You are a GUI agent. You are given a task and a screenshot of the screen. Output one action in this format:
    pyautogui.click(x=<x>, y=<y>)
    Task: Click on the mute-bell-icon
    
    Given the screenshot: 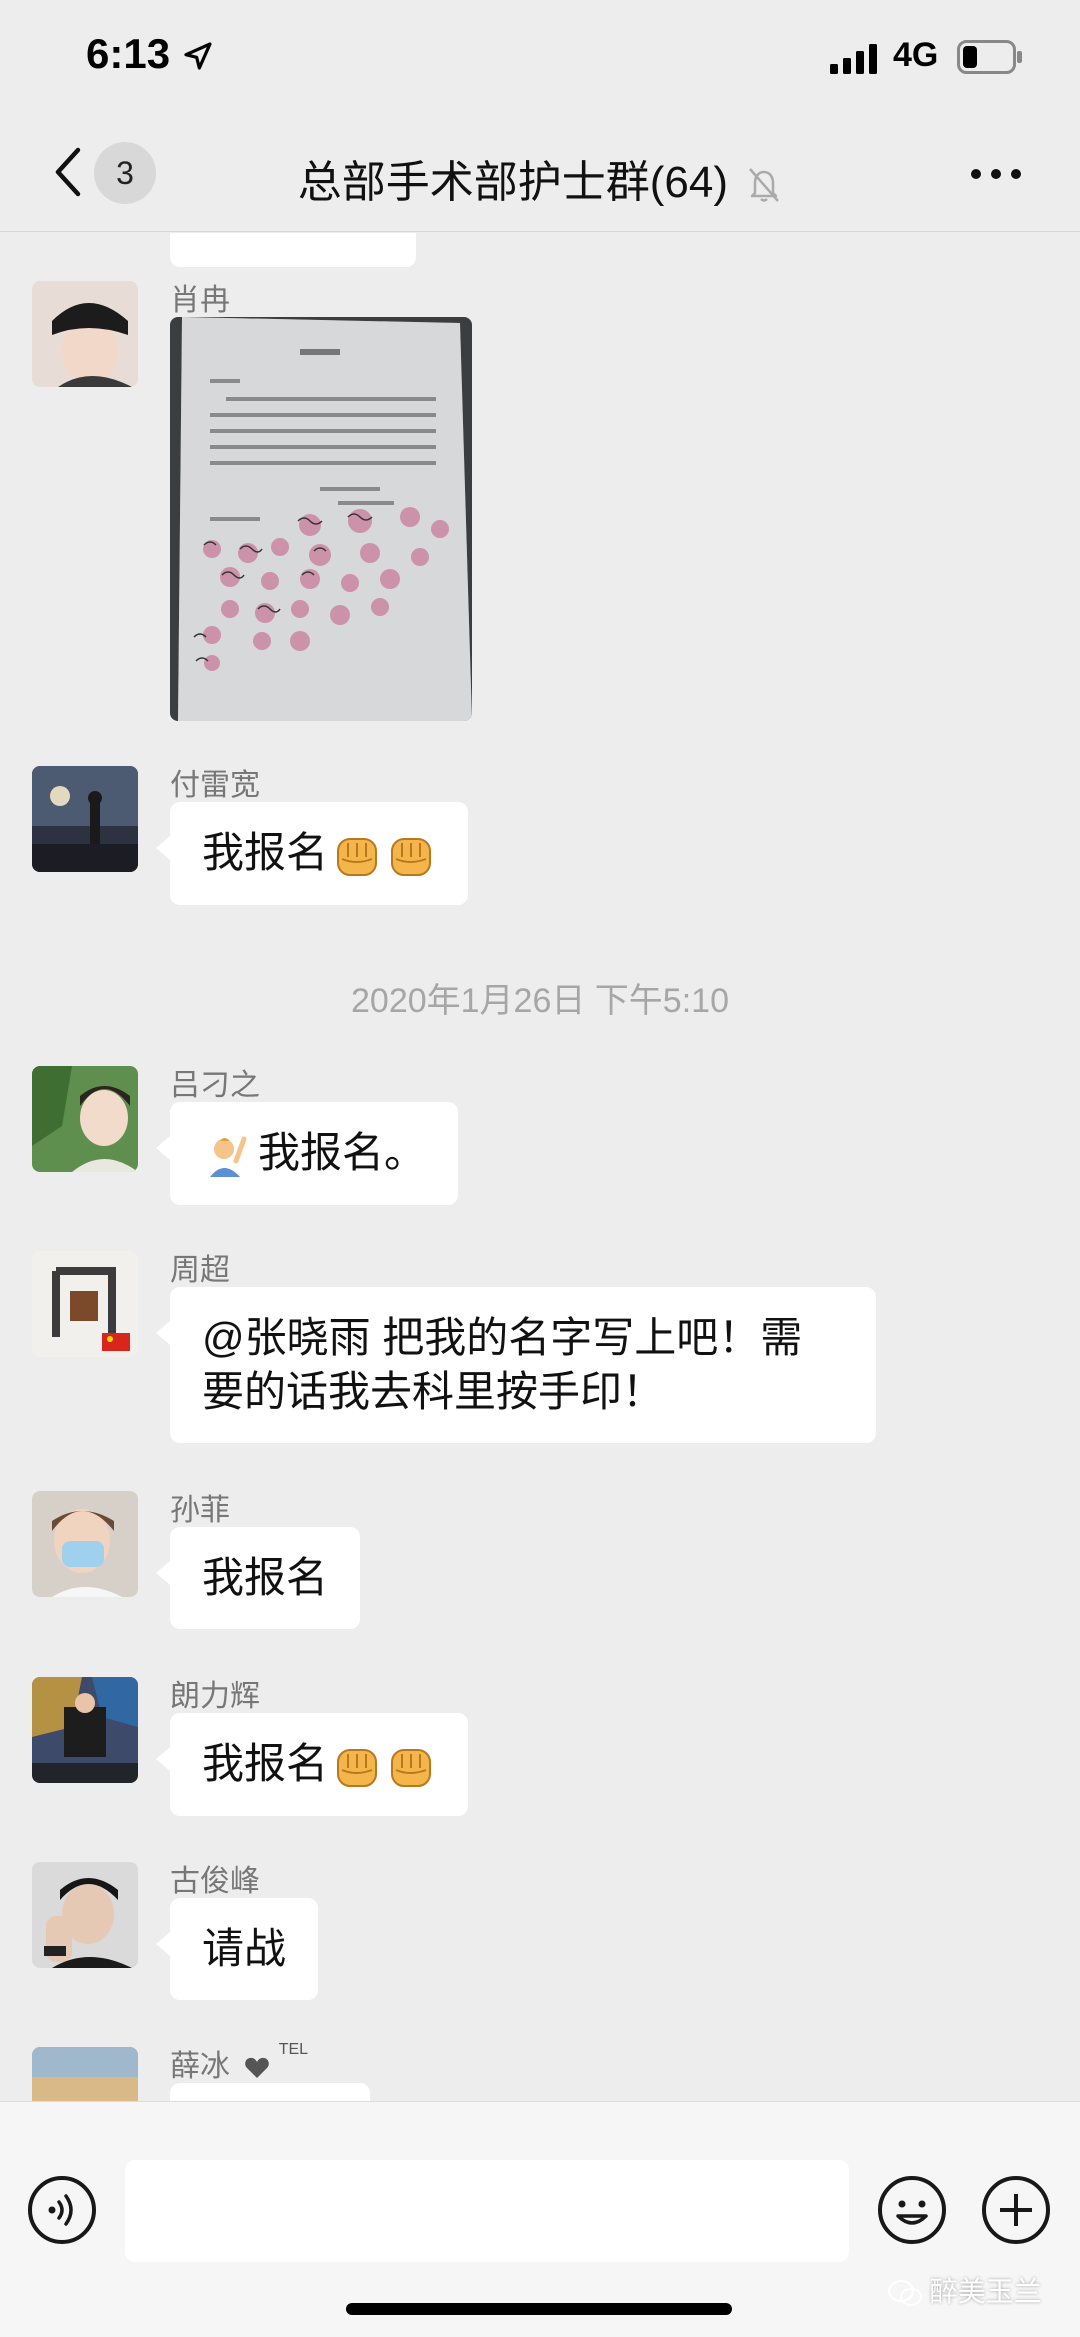 What is the action you would take?
    pyautogui.click(x=764, y=185)
    